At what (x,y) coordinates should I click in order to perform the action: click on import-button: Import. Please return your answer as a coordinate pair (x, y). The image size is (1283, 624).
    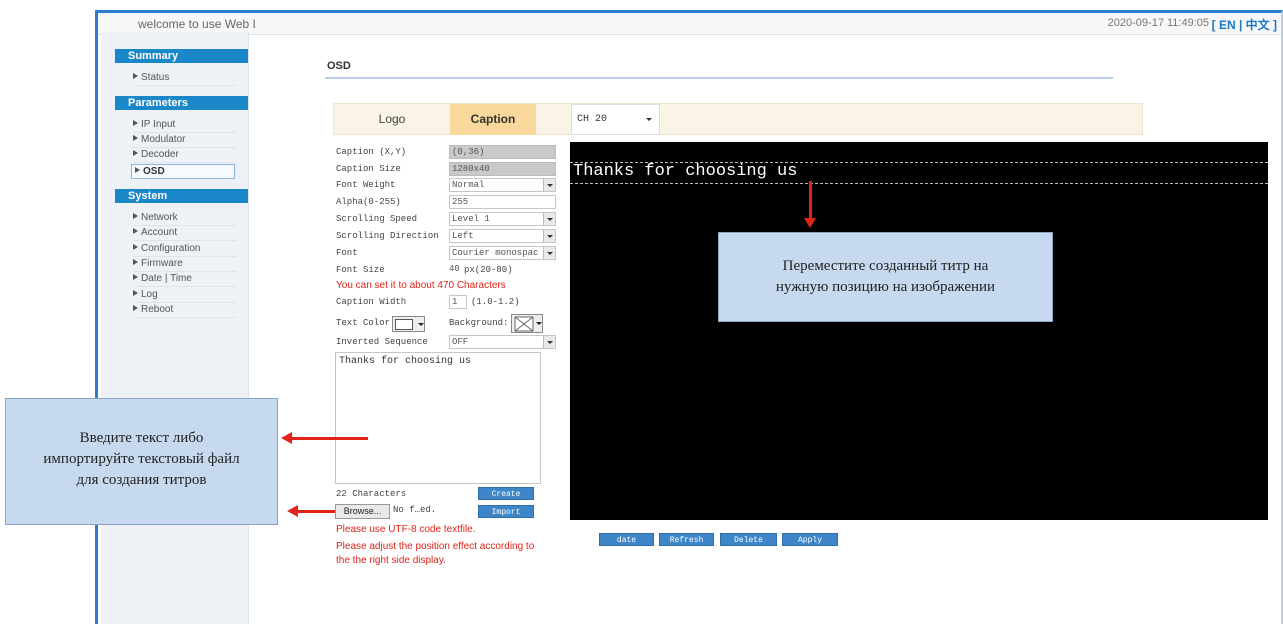
    Looking at the image, I should click on (506, 511).